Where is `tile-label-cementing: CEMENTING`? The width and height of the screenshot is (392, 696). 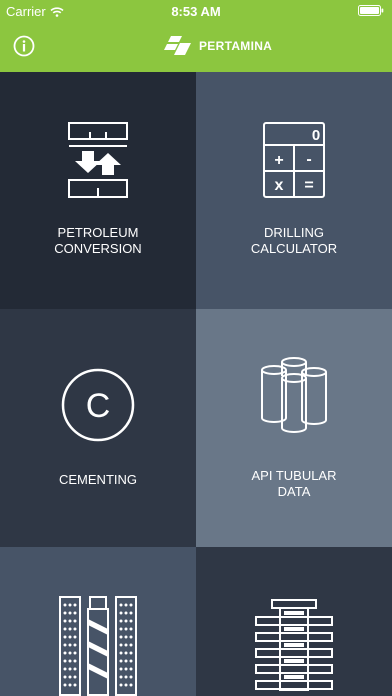
tile-label-cementing: CEMENTING is located at coordinates (98, 479).